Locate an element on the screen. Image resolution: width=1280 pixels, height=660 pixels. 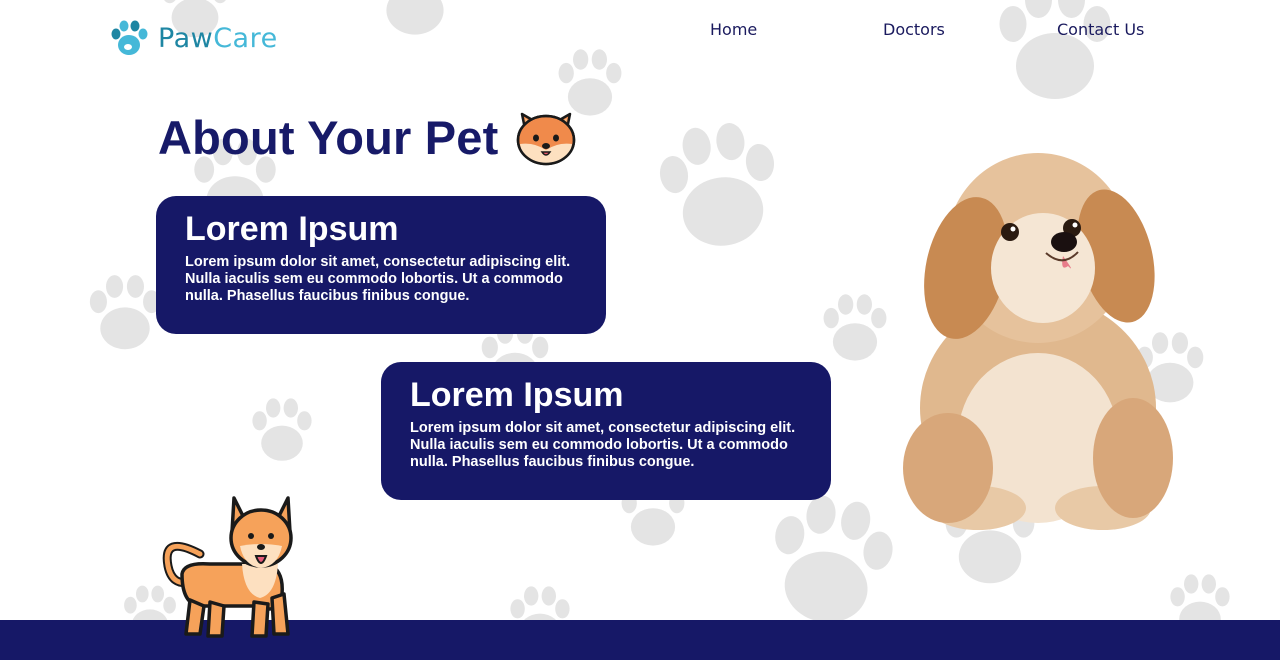
brand-name: PawCare is located at coordinates (218, 38).